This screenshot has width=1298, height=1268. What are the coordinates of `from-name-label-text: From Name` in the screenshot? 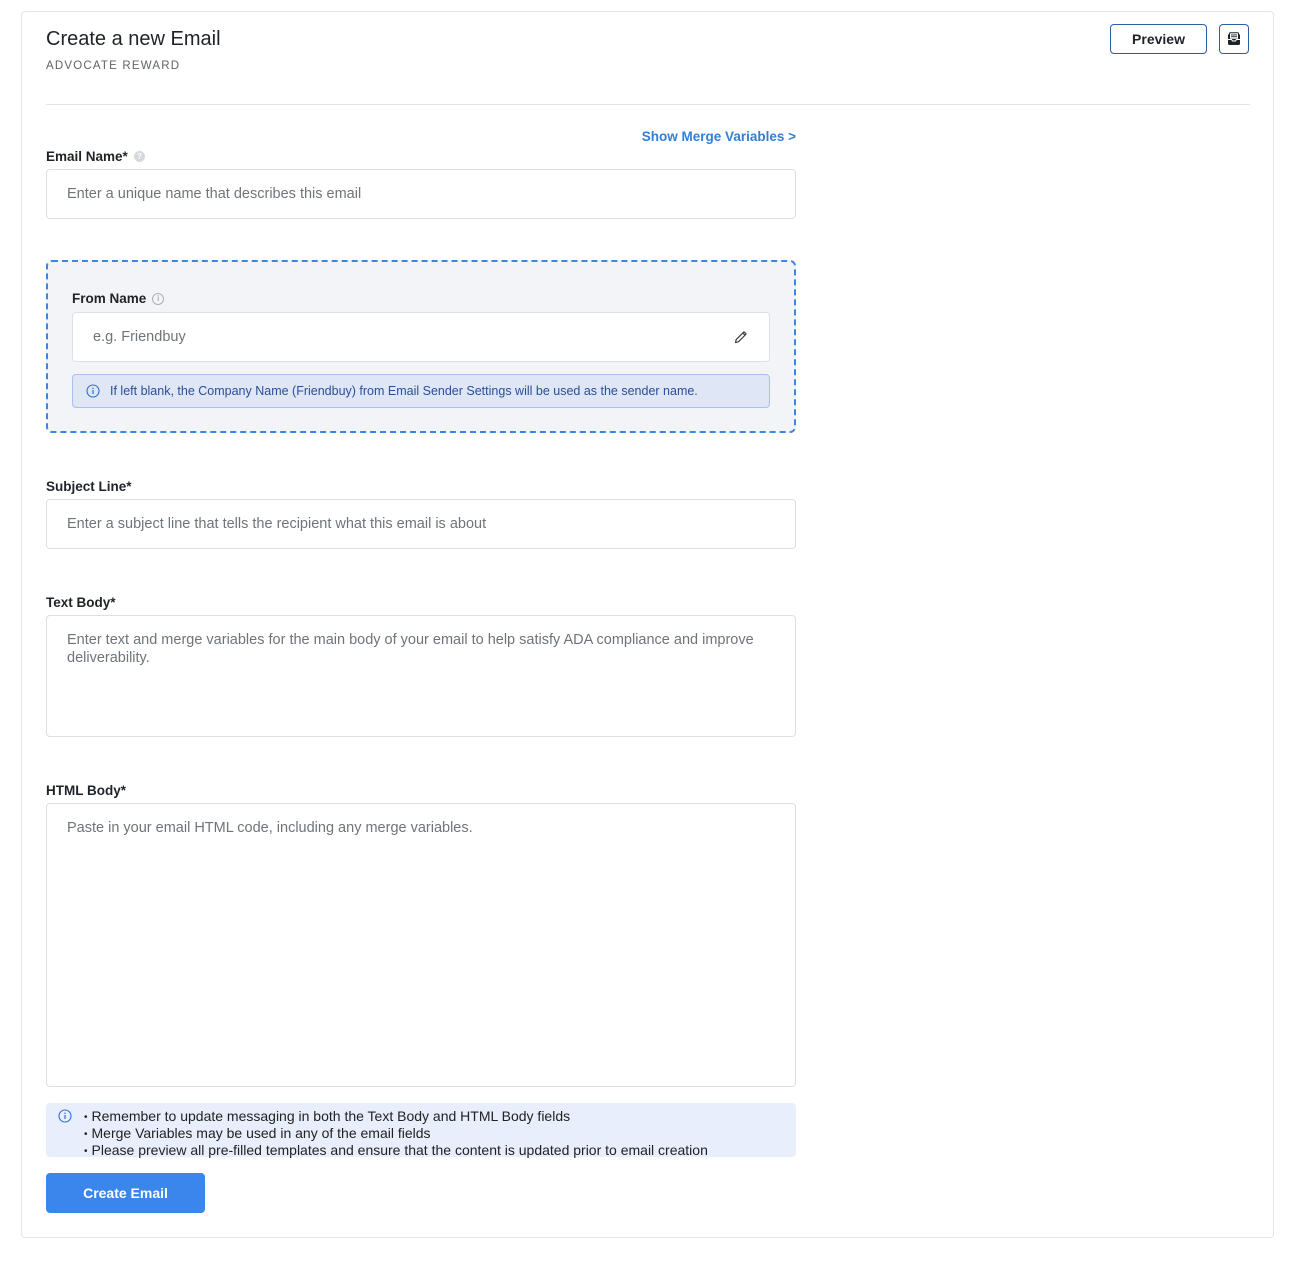 It's located at (109, 298).